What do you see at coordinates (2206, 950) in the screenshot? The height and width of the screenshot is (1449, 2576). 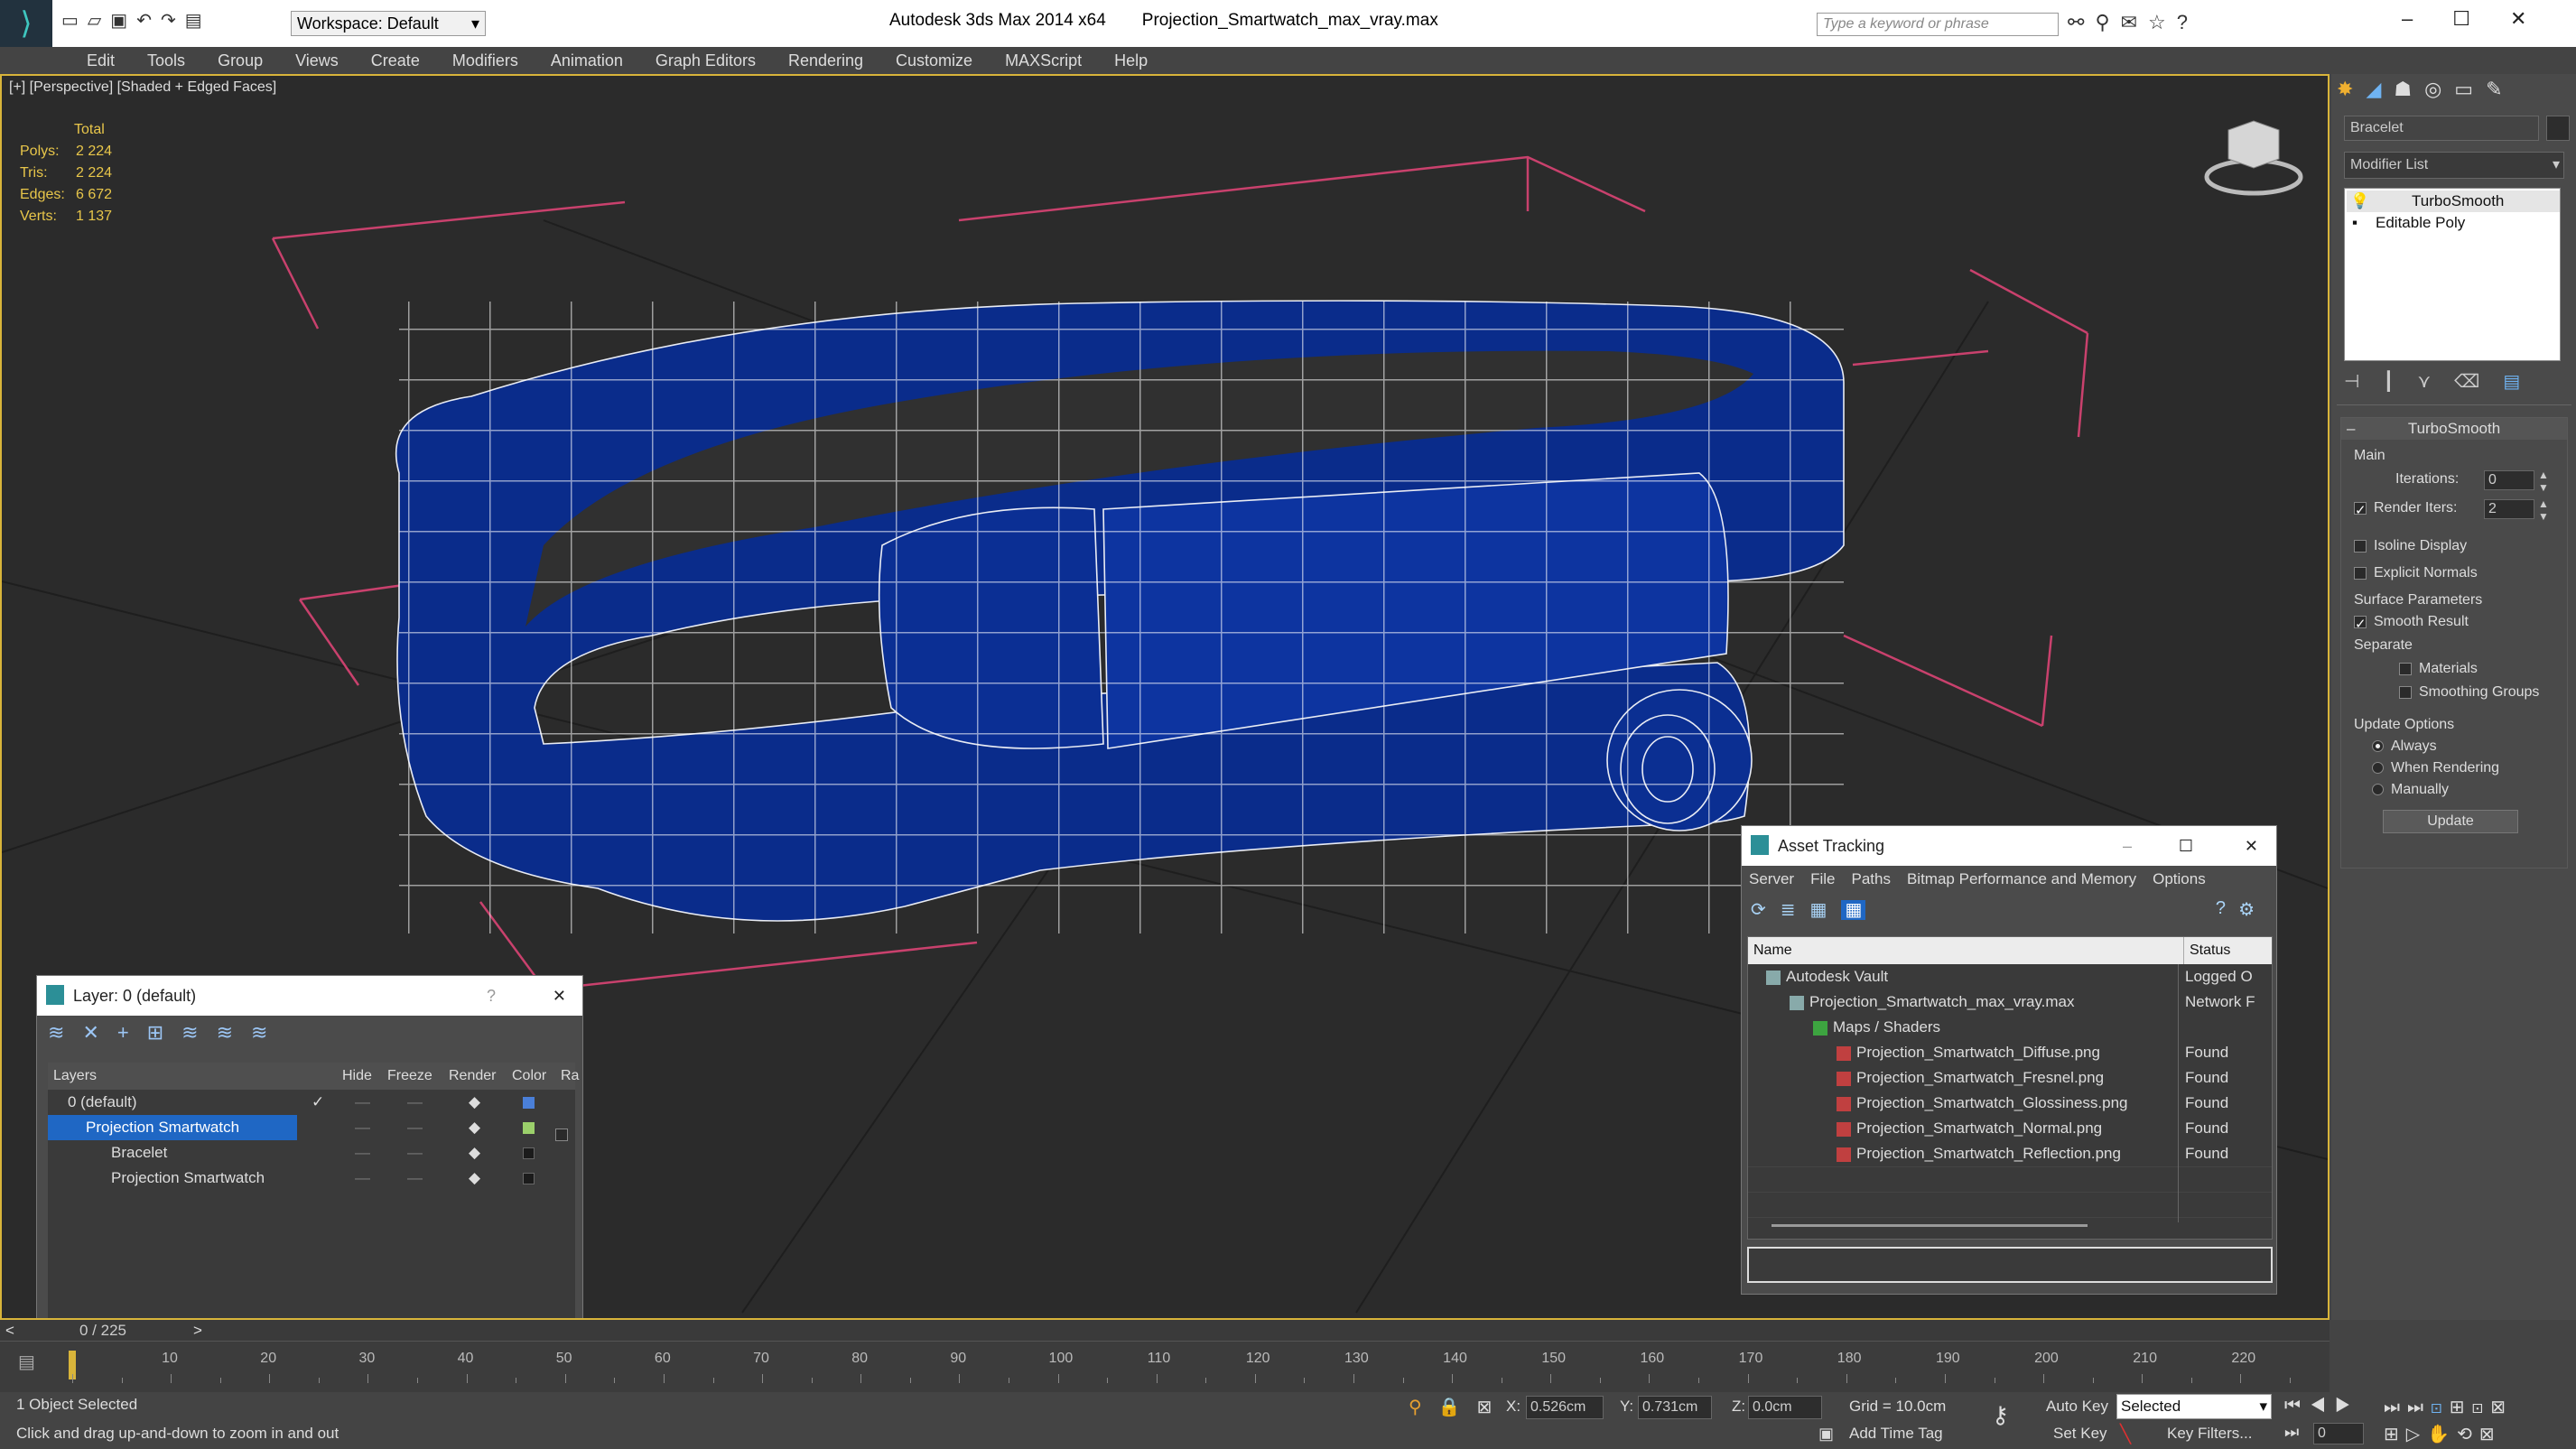 I see `col-status: Status` at bounding box center [2206, 950].